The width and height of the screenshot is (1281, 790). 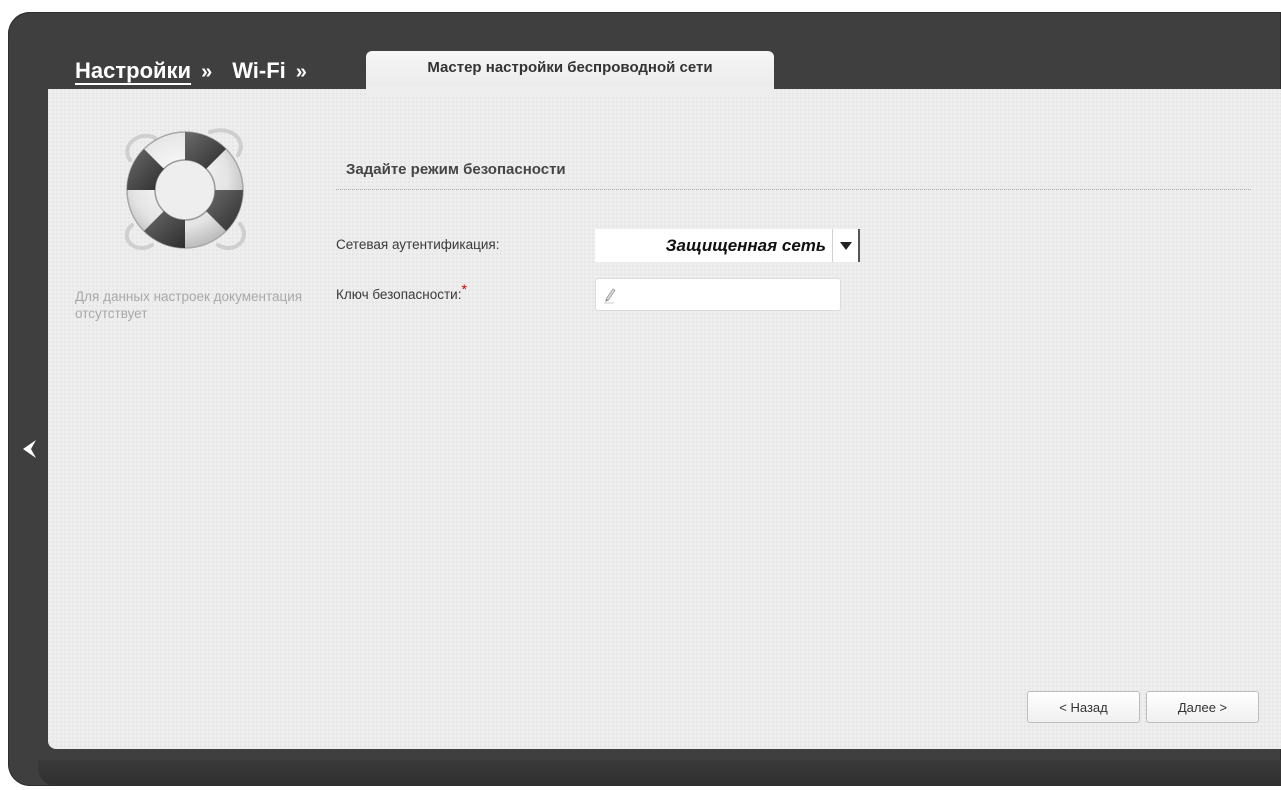 What do you see at coordinates (464, 289) in the screenshot?
I see `required-mark: *` at bounding box center [464, 289].